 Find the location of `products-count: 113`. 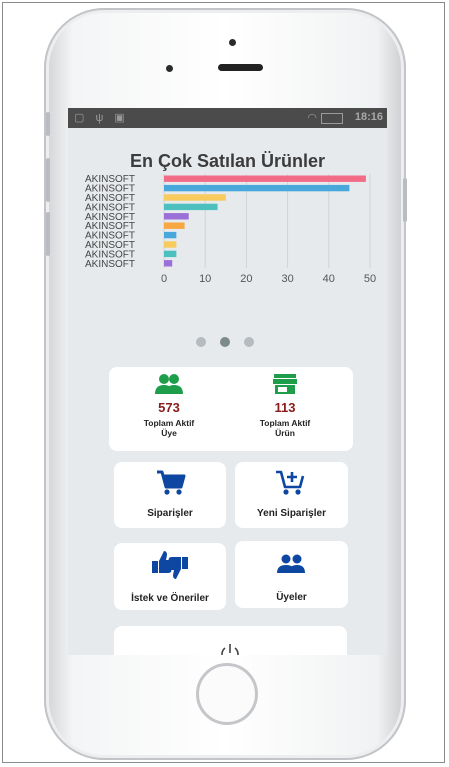

products-count: 113 is located at coordinates (285, 407).